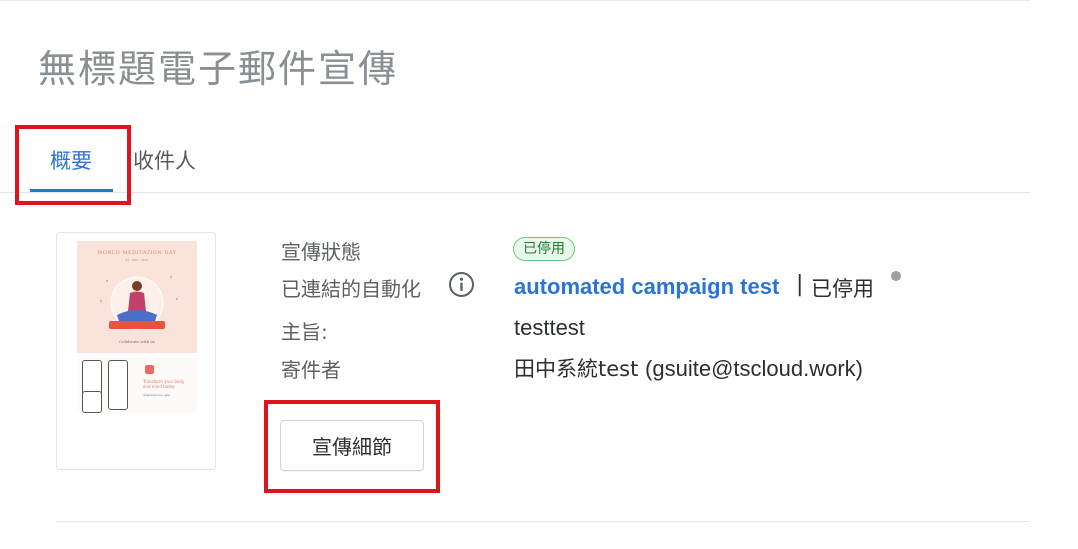  What do you see at coordinates (646, 287) in the screenshot?
I see `automation-link: automated campaign test` at bounding box center [646, 287].